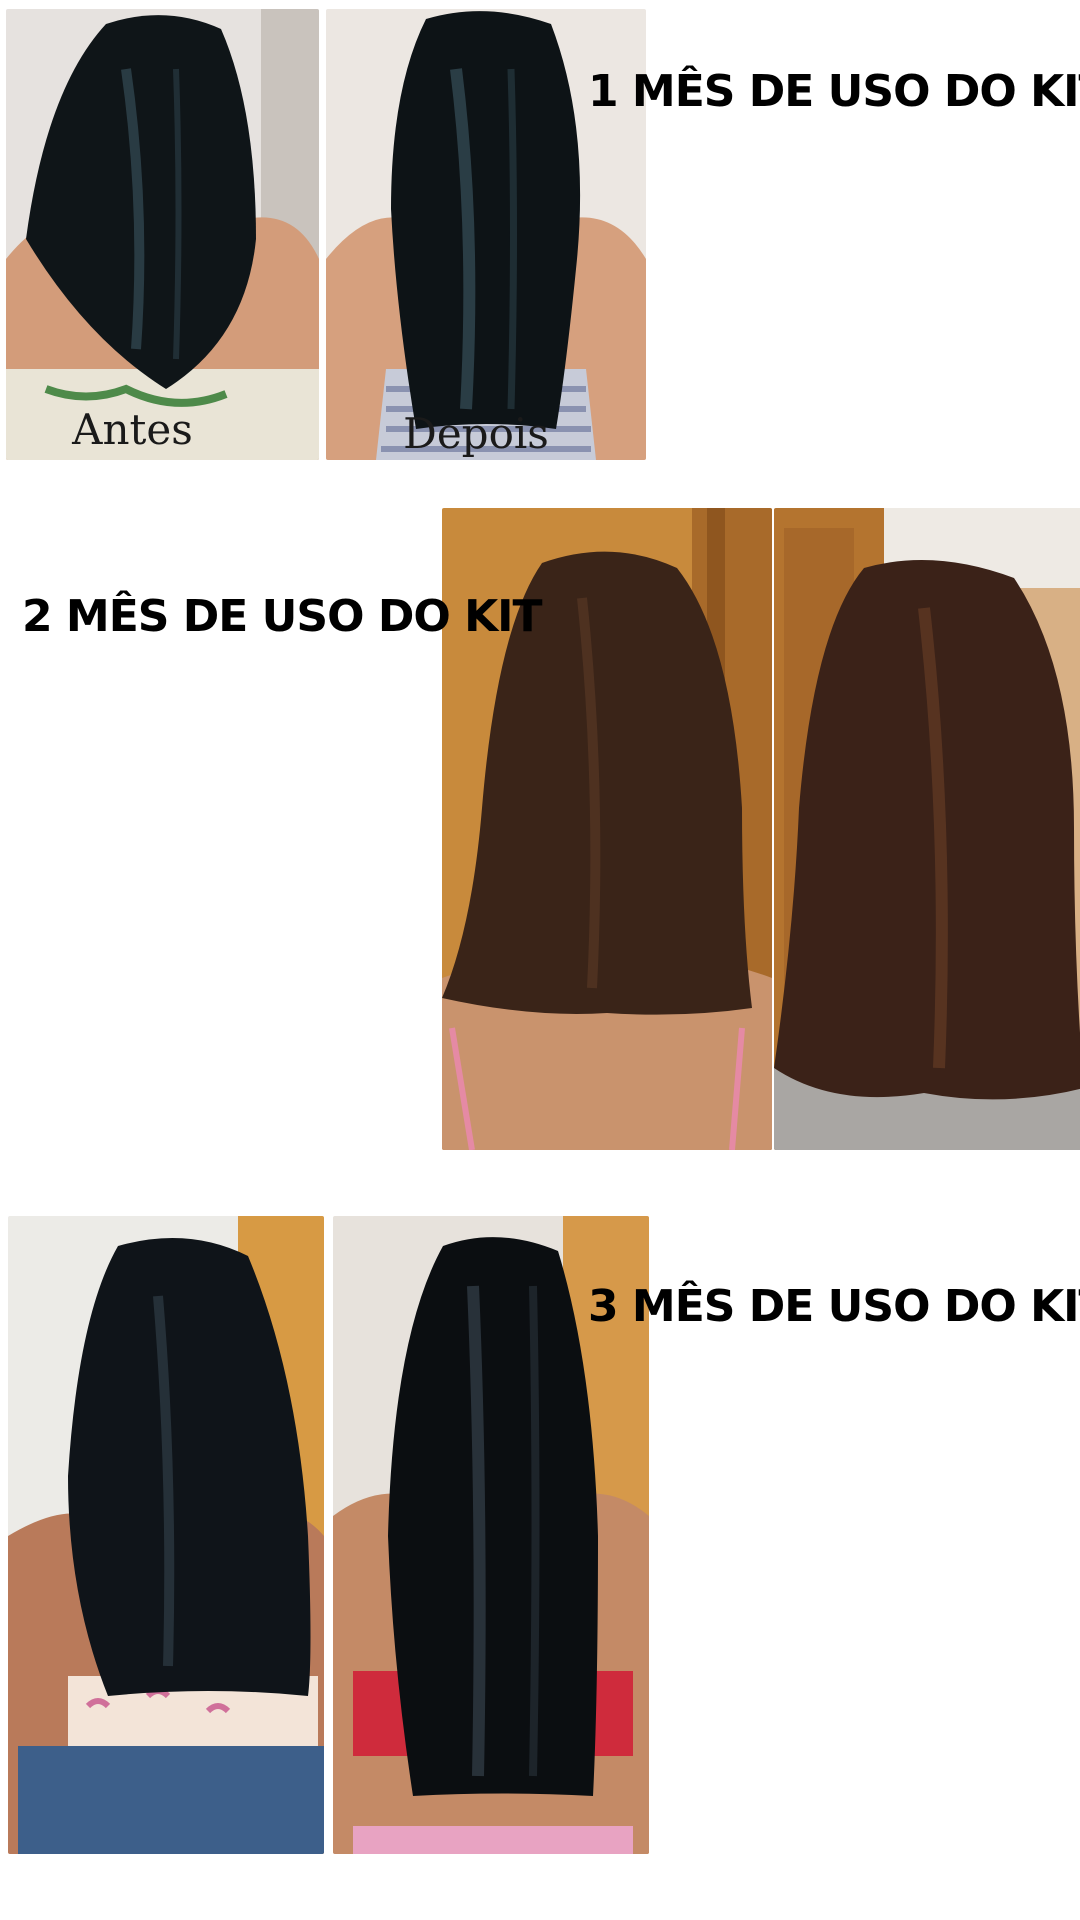 The width and height of the screenshot is (1080, 1920). I want to click on section-heading-month-3: 3 MÊS DE USO DO KIT, so click(834, 1306).